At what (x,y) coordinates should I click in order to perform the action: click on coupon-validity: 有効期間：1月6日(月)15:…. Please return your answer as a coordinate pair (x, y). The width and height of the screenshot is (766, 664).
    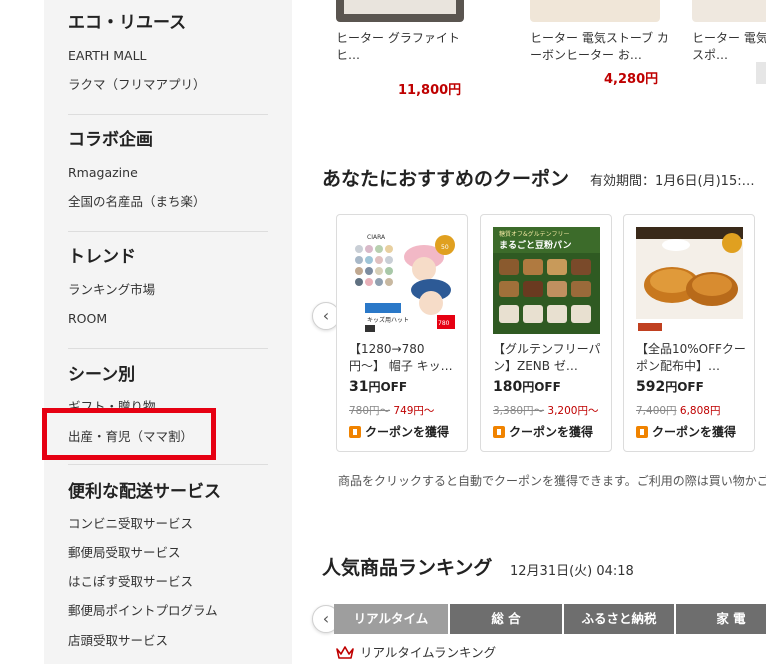
    Looking at the image, I should click on (672, 181).